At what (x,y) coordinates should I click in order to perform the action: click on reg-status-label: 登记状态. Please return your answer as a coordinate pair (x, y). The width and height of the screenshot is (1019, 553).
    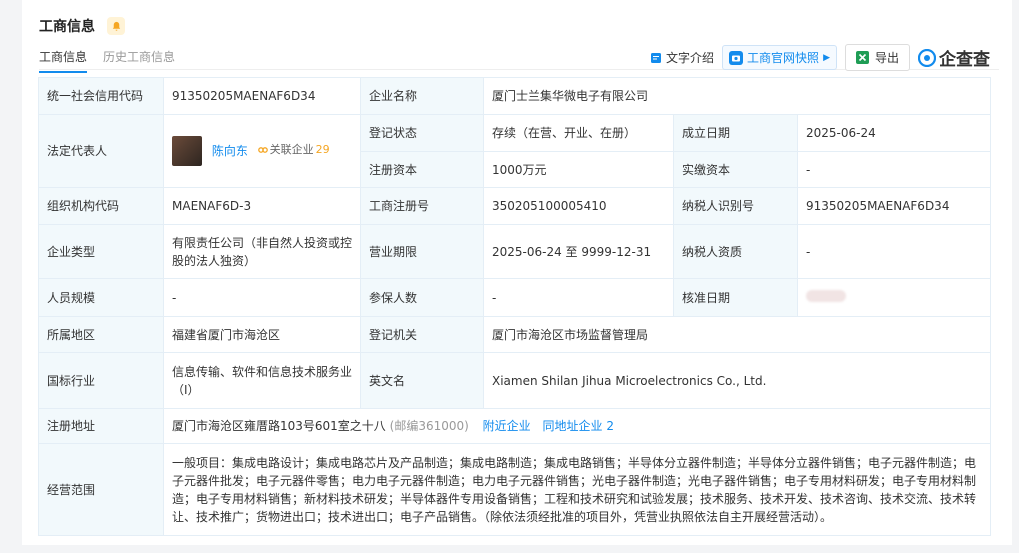
    Looking at the image, I should click on (422, 133).